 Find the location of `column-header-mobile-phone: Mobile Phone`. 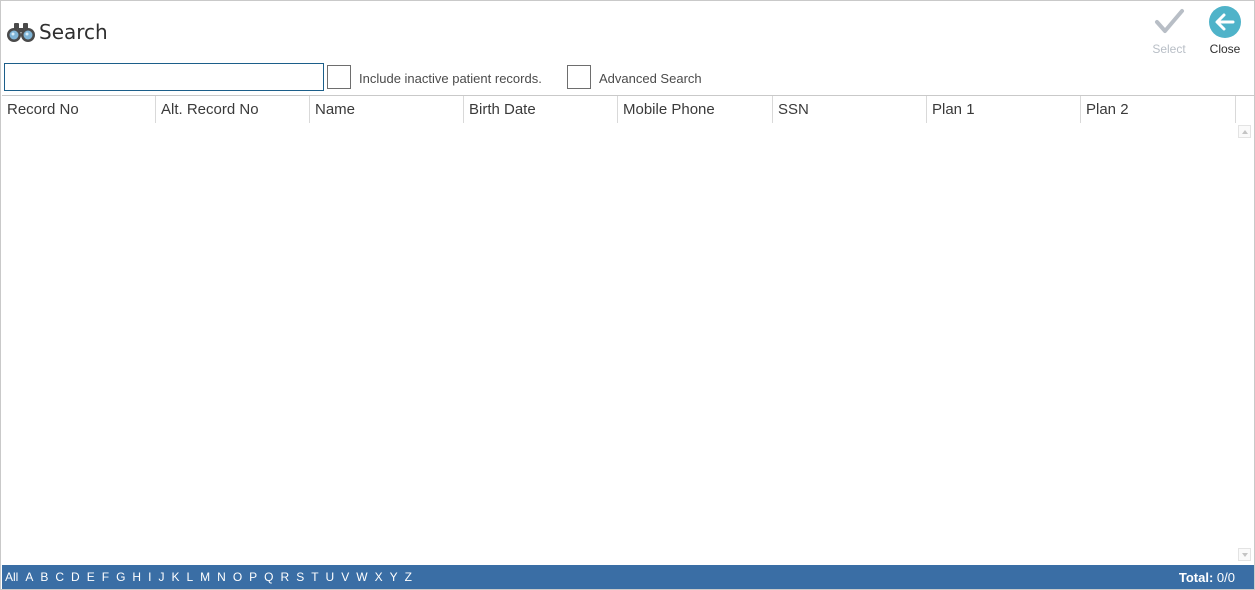

column-header-mobile-phone: Mobile Phone is located at coordinates (695, 109).